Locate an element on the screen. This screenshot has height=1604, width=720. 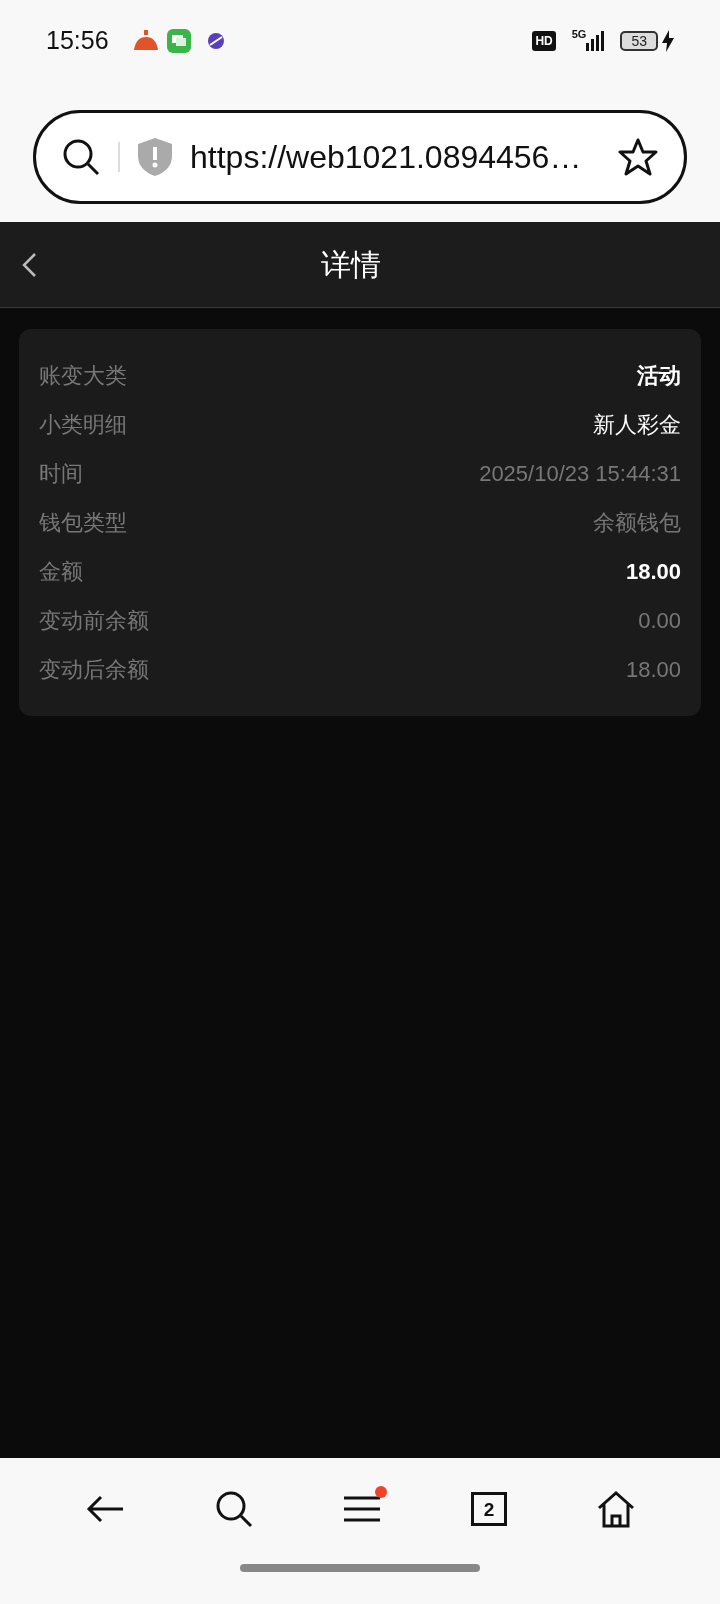
field-label: 钱包类型 is located at coordinates (83, 523).